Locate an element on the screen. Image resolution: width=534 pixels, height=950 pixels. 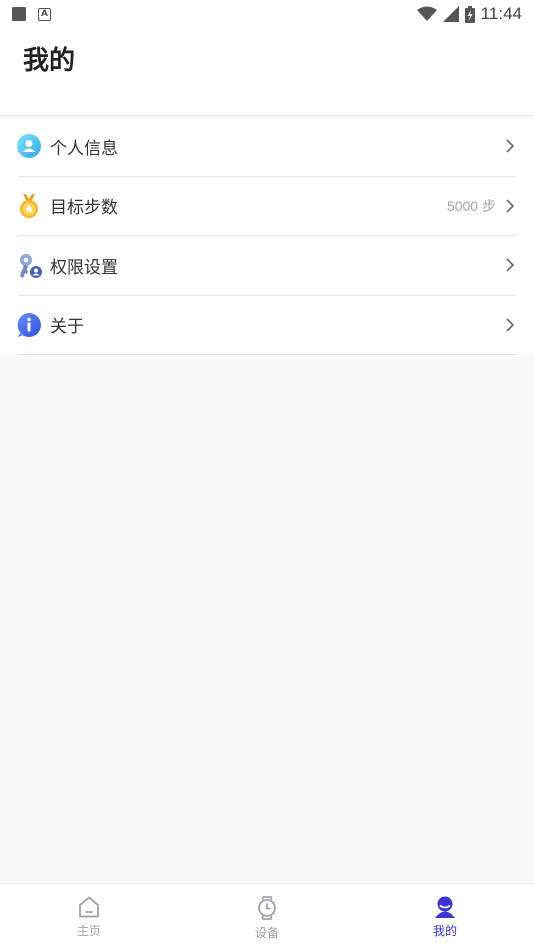
nav-item-mine: 我的 is located at coordinates (445, 917).